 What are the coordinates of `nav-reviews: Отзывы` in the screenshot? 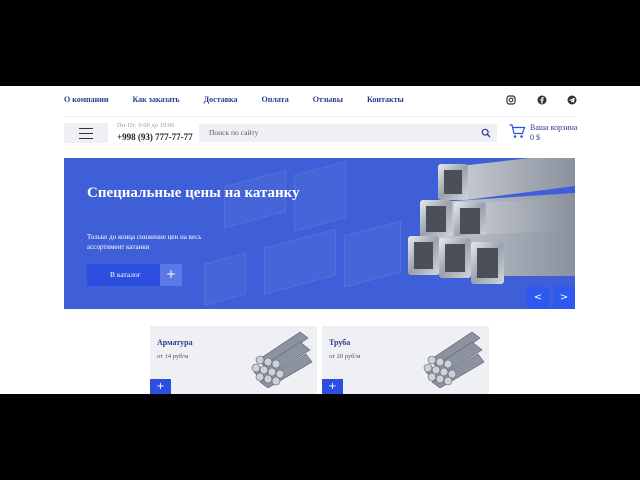 It's located at (328, 101).